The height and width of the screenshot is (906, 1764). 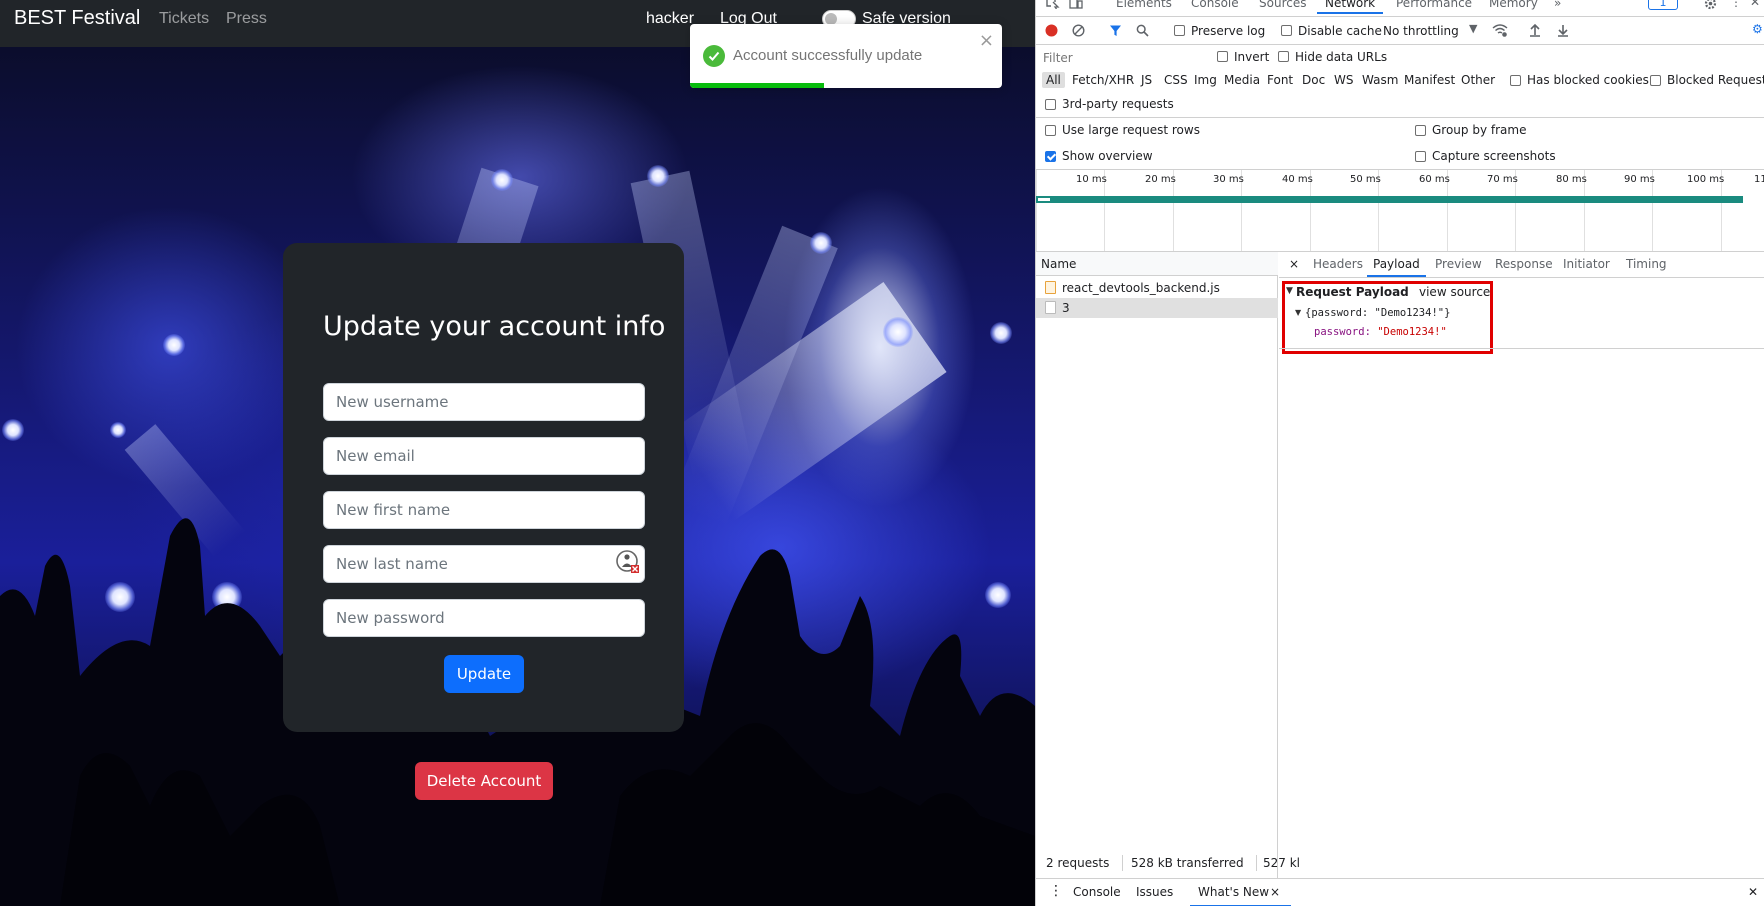 I want to click on tab-preview: Preview, so click(x=1458, y=264).